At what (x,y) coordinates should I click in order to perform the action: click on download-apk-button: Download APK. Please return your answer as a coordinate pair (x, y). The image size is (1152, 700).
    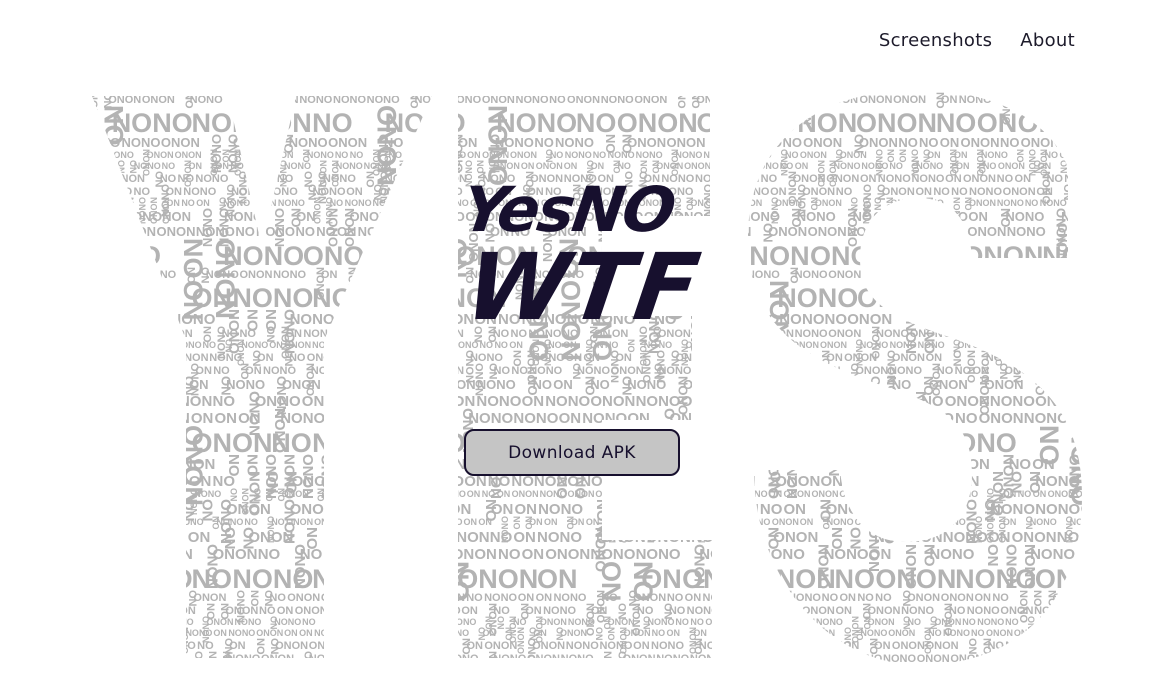
    Looking at the image, I should click on (572, 452).